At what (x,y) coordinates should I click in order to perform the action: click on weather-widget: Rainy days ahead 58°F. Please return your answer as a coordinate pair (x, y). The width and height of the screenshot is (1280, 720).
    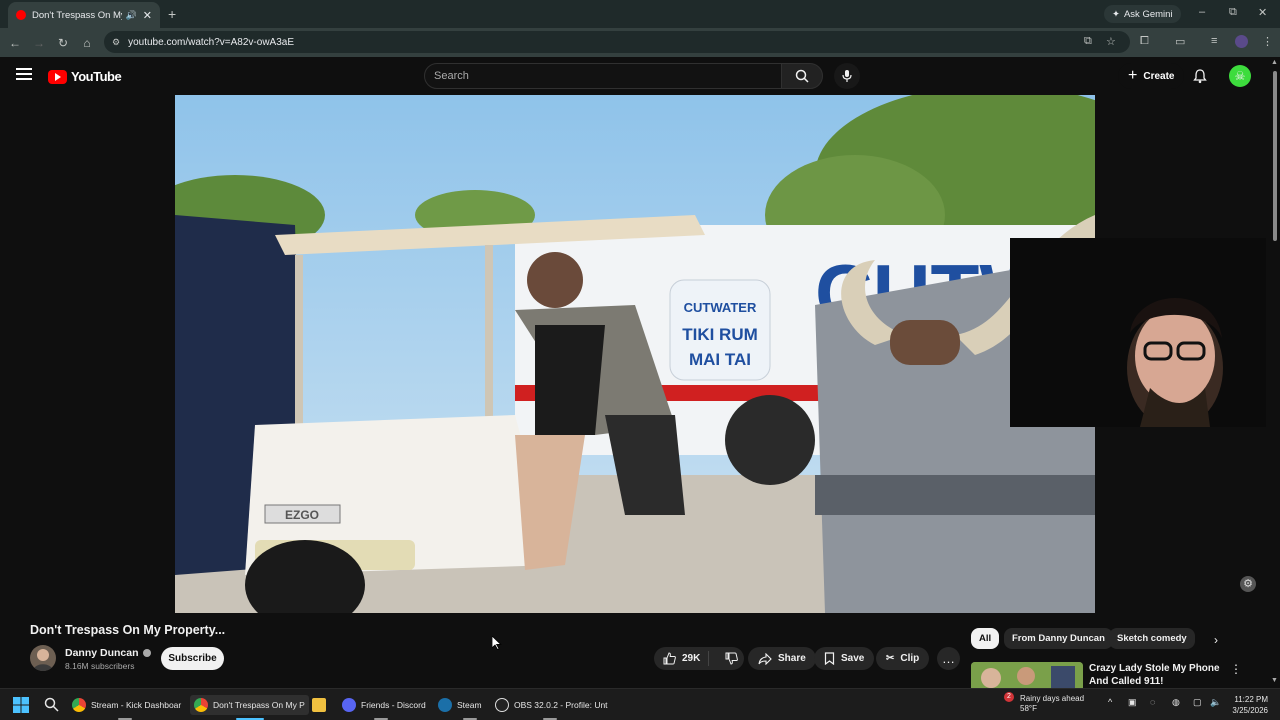
    Looking at the image, I should click on (1052, 704).